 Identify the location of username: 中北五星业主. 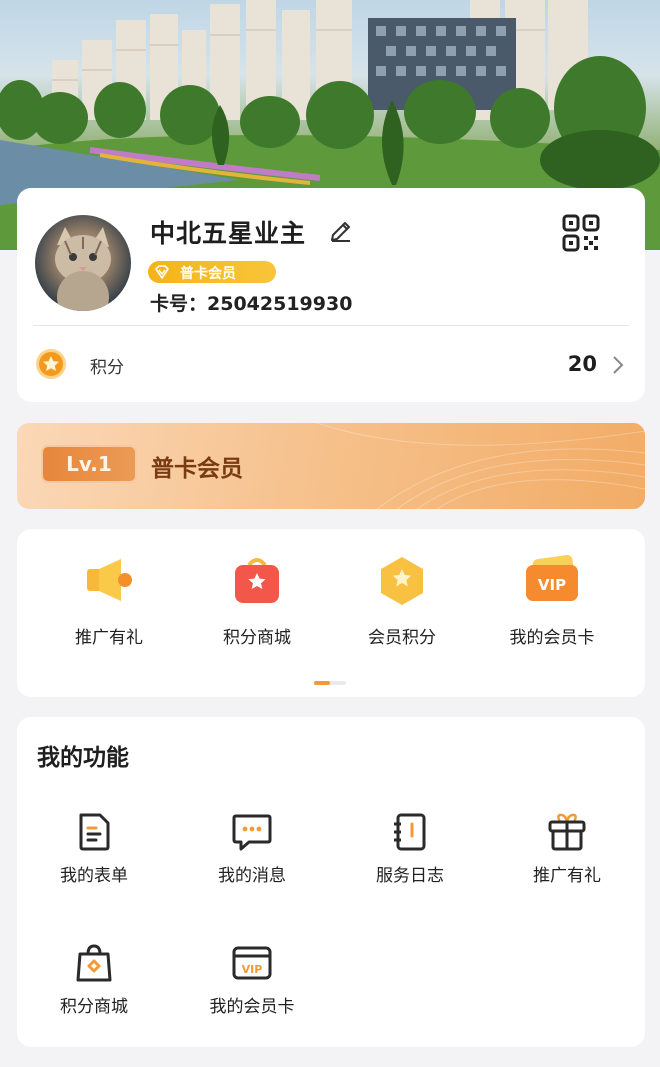
(228, 233).